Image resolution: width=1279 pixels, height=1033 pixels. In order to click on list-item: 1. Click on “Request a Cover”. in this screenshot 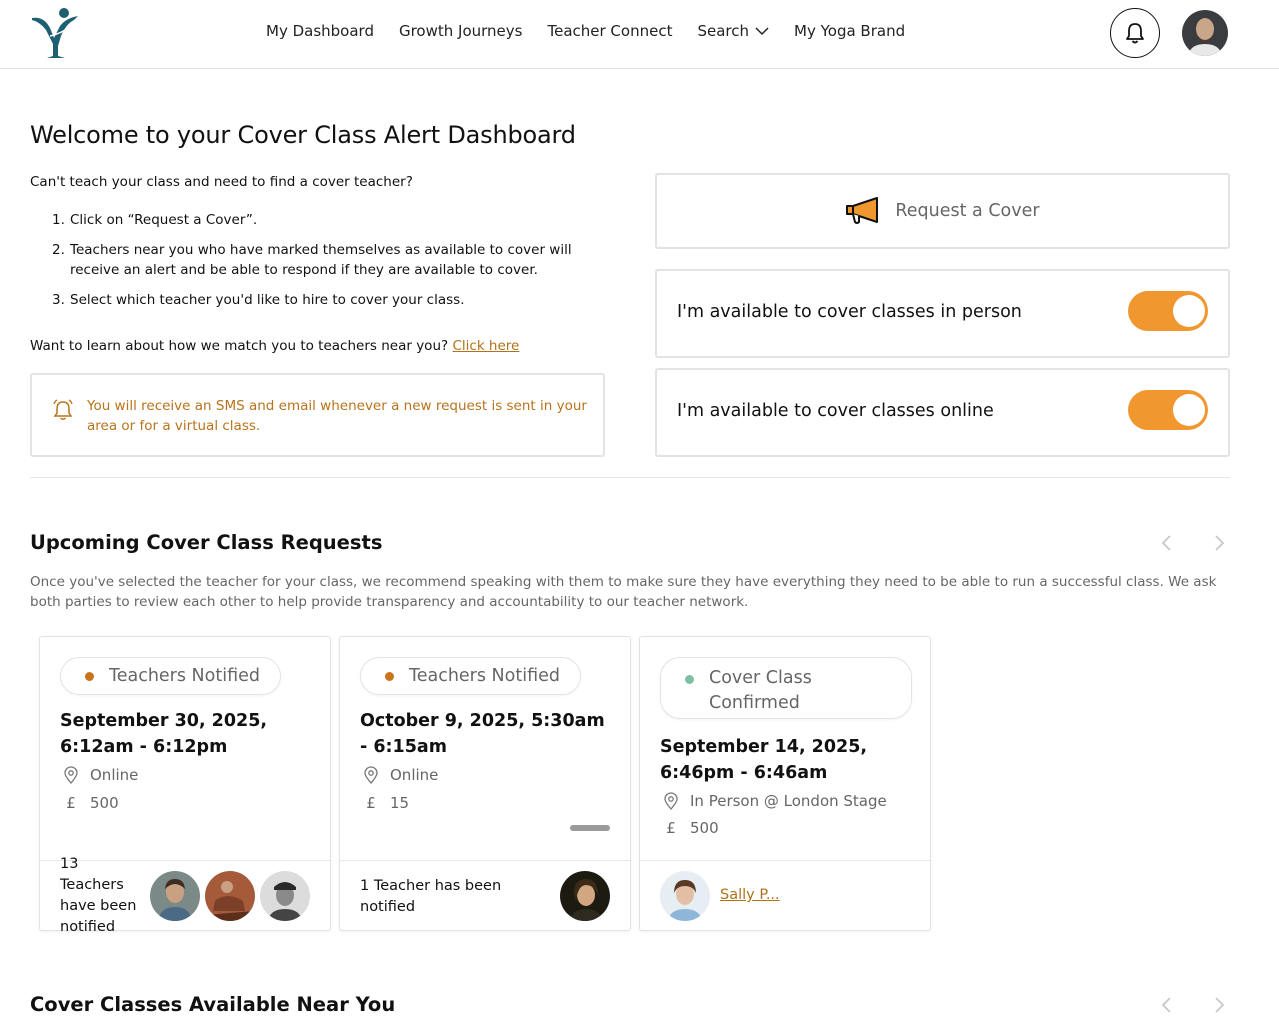, I will do `click(155, 220)`.